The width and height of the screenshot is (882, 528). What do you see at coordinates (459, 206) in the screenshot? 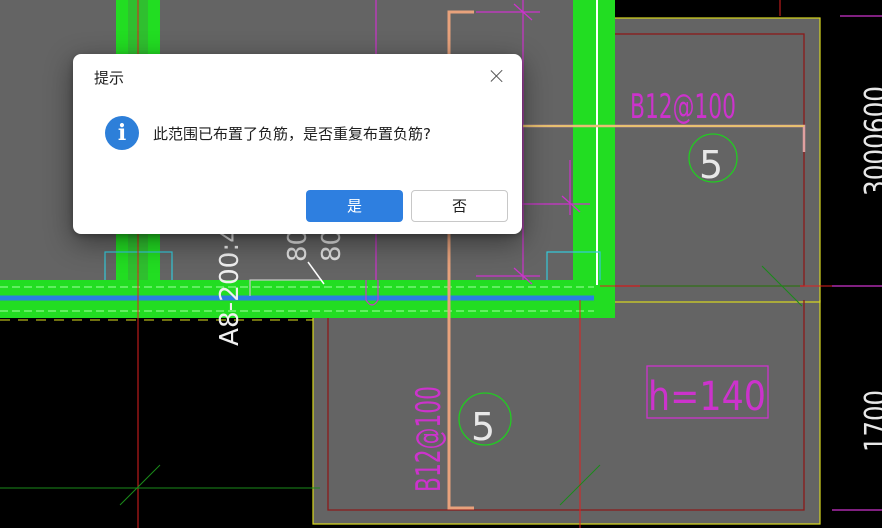
I see `no-button: 否` at bounding box center [459, 206].